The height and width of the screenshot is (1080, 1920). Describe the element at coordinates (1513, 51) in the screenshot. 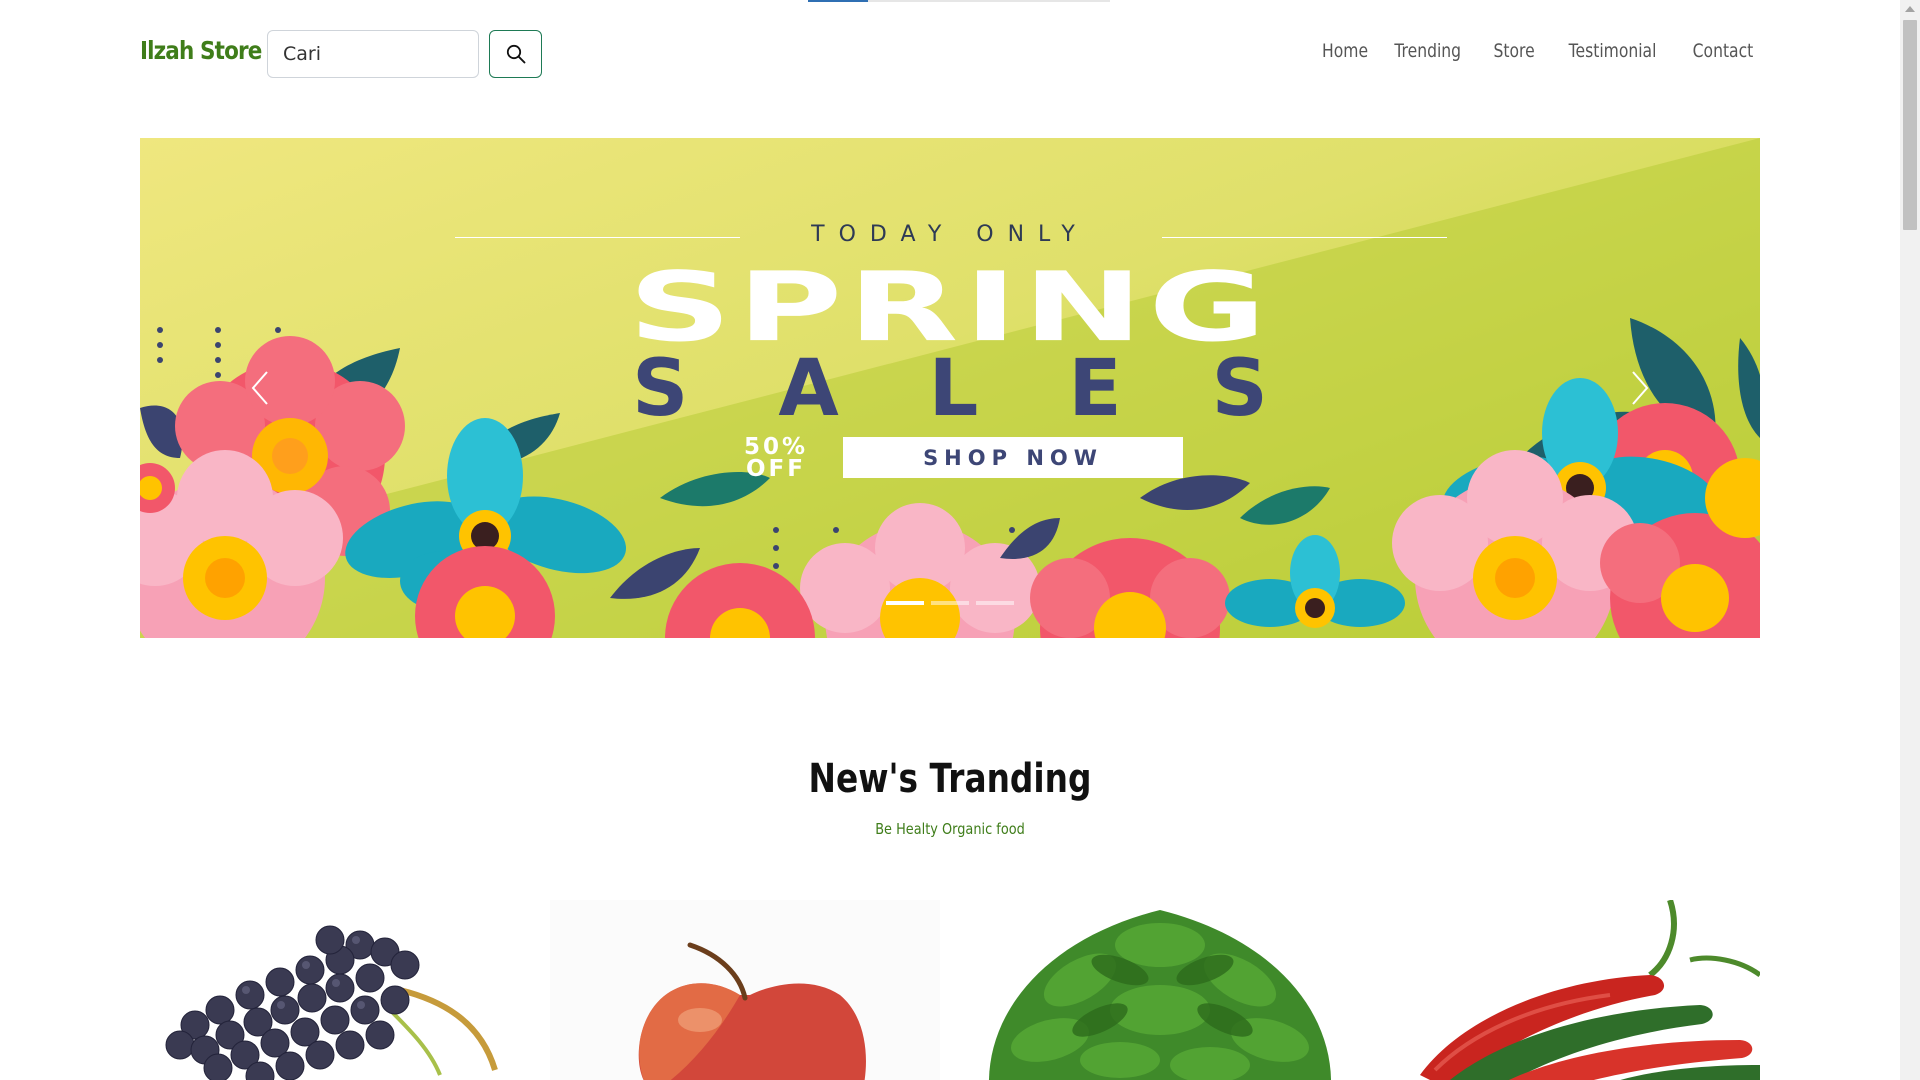

I see `nav-link-store: Store` at that location.